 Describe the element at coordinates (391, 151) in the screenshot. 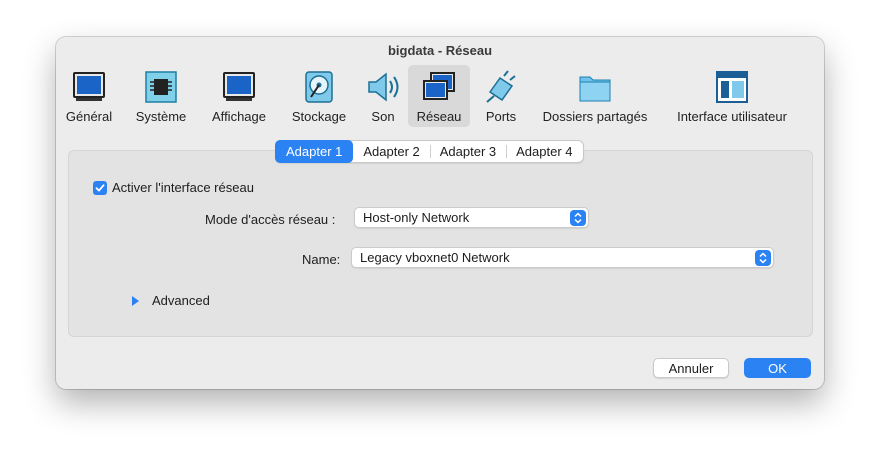

I see `tab-adapter-2: Adapter 2` at that location.